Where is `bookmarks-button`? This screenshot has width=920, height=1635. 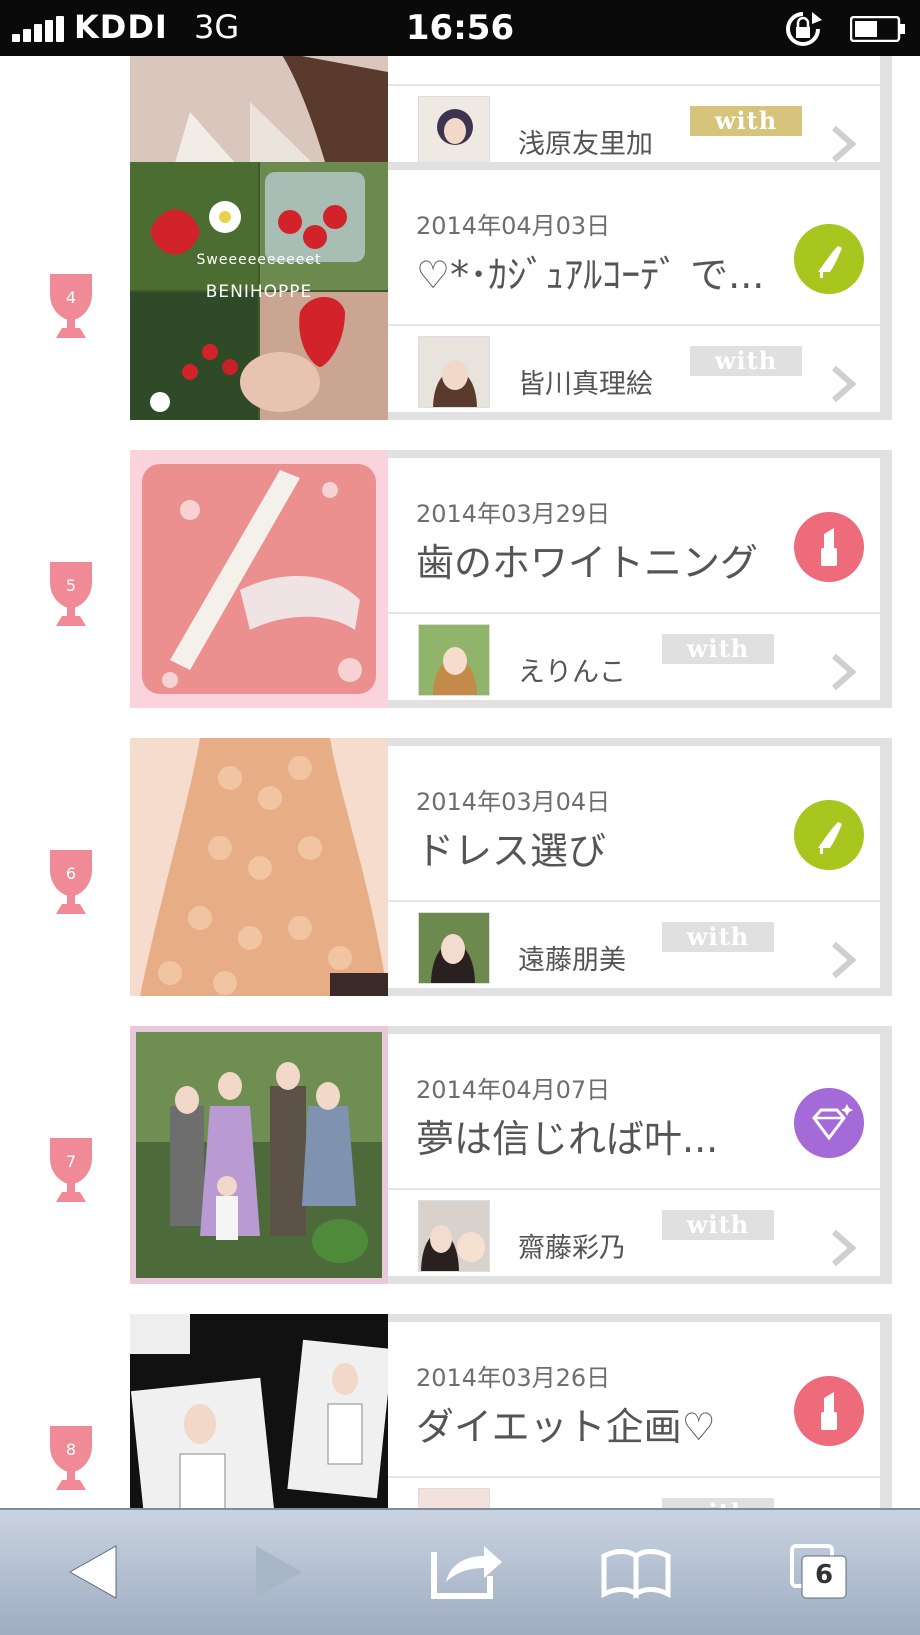
bookmarks-button is located at coordinates (638, 1572).